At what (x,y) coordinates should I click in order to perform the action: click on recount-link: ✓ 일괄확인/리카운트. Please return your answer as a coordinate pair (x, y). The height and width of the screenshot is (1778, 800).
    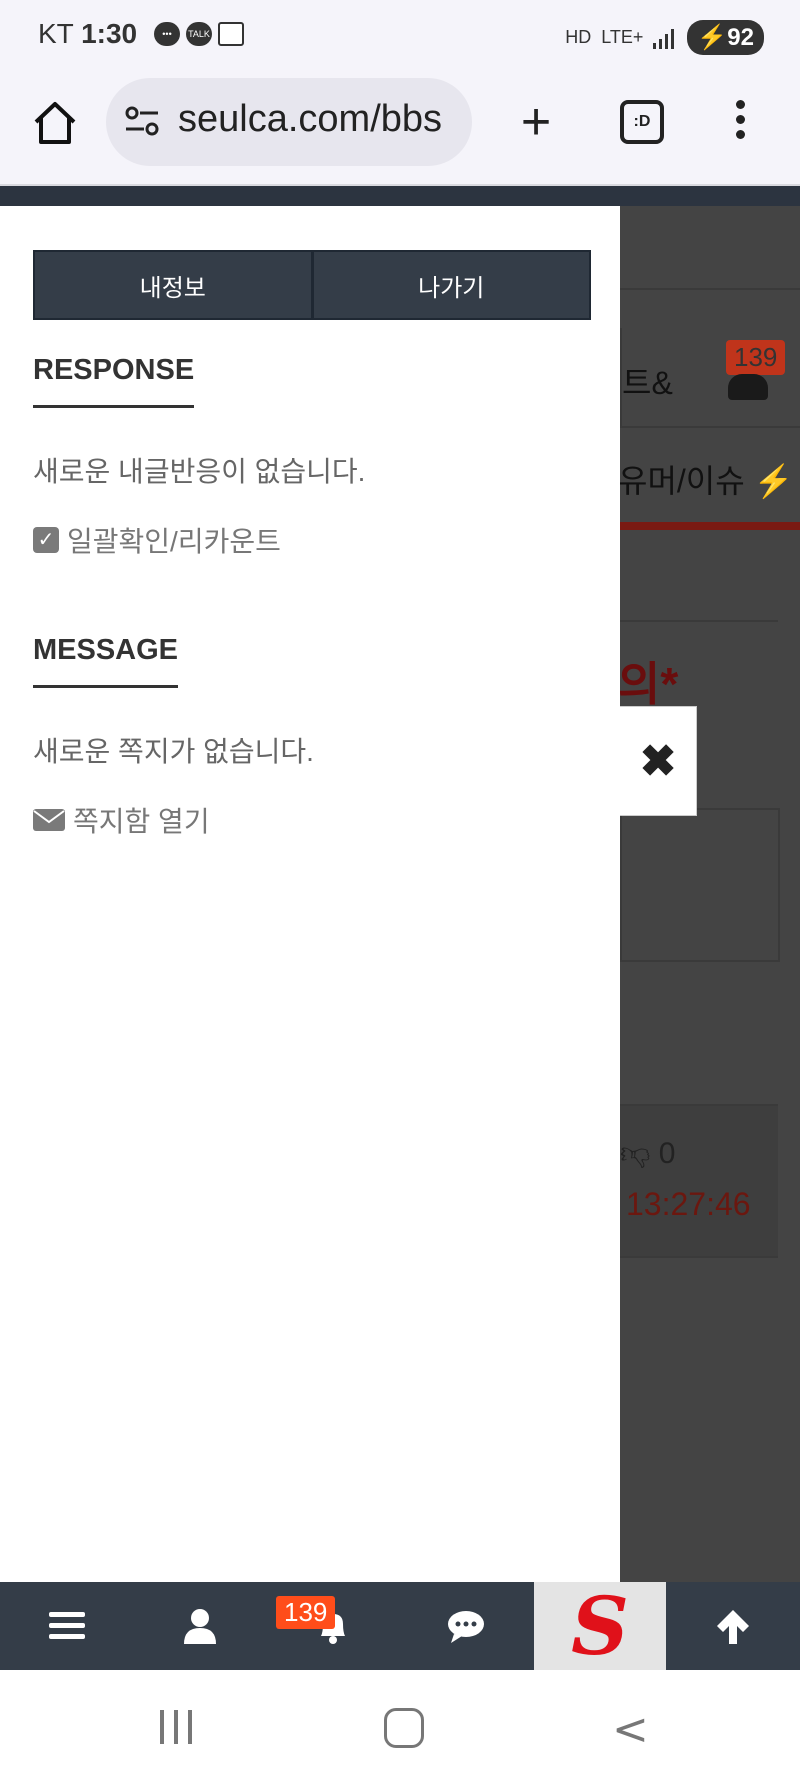
    Looking at the image, I should click on (157, 540).